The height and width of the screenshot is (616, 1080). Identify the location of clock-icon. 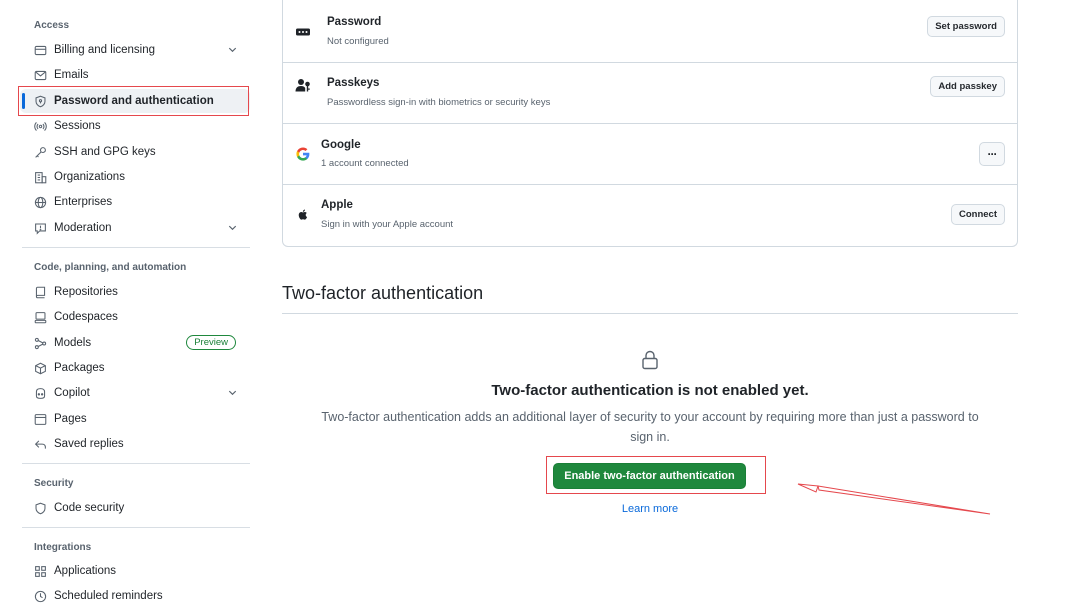
(40, 596).